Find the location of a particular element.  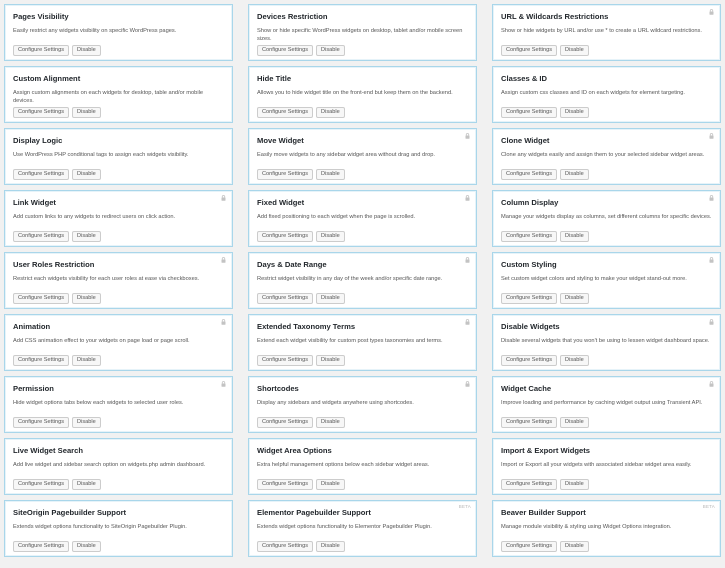

option-card-title: Elementor Pagebuilder Support is located at coordinates (314, 512).